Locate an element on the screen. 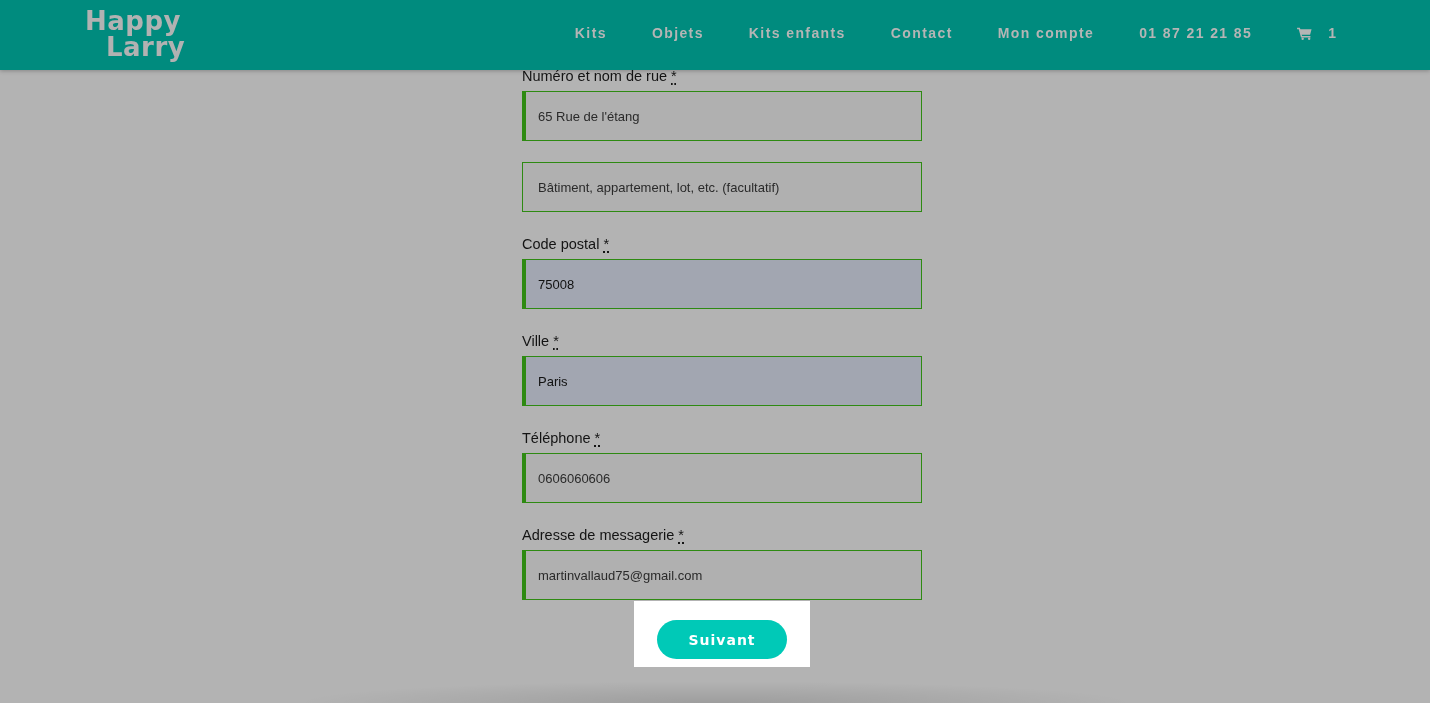 The image size is (1430, 703). input-field: 65 Rue de l'étang is located at coordinates (722, 116).